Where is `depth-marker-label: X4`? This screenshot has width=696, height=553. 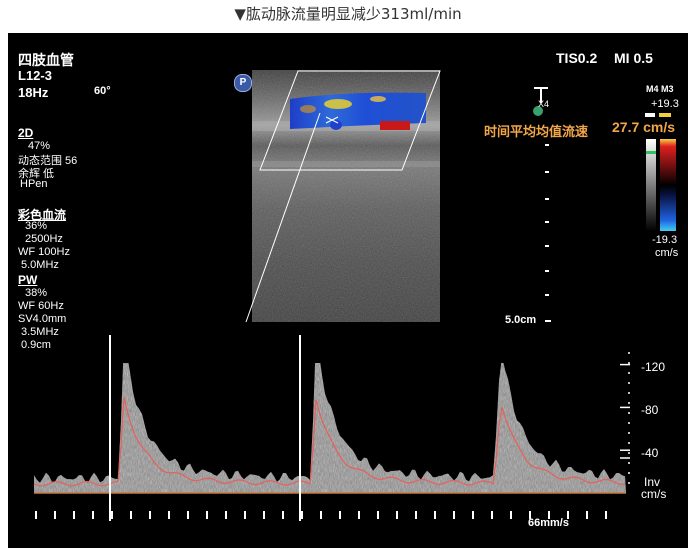 depth-marker-label: X4 is located at coordinates (544, 104).